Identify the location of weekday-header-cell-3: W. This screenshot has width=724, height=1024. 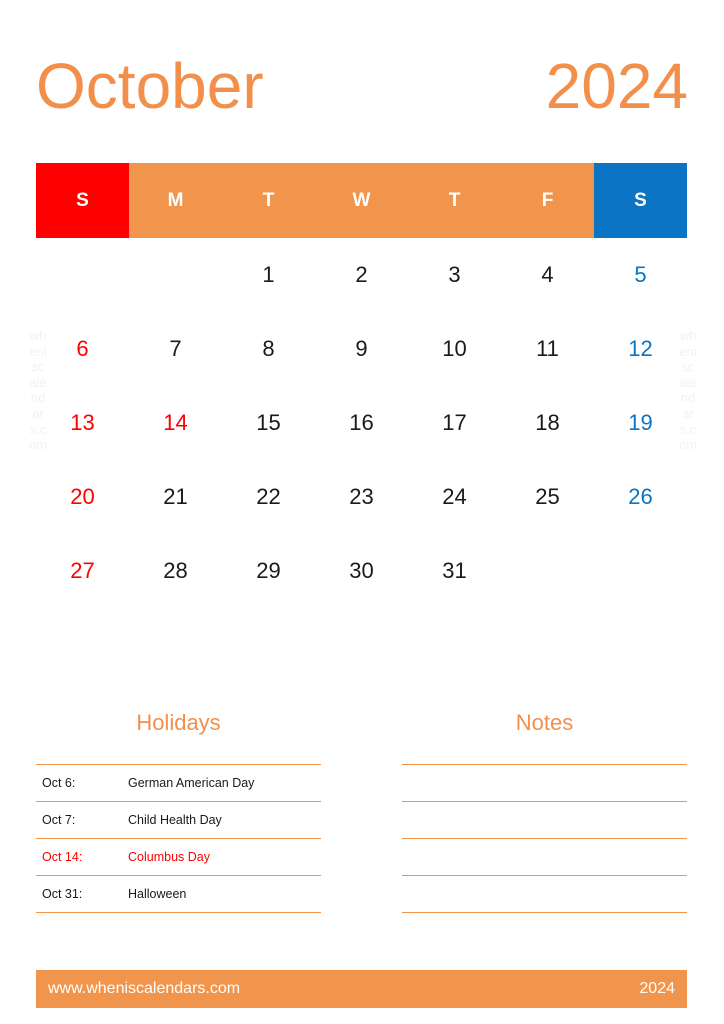
(361, 200).